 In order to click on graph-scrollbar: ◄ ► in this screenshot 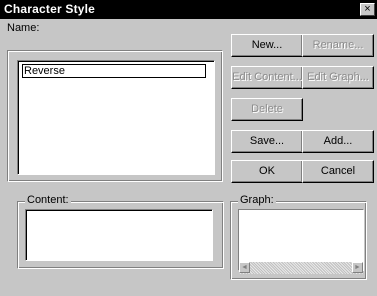, I will do `click(301, 268)`.